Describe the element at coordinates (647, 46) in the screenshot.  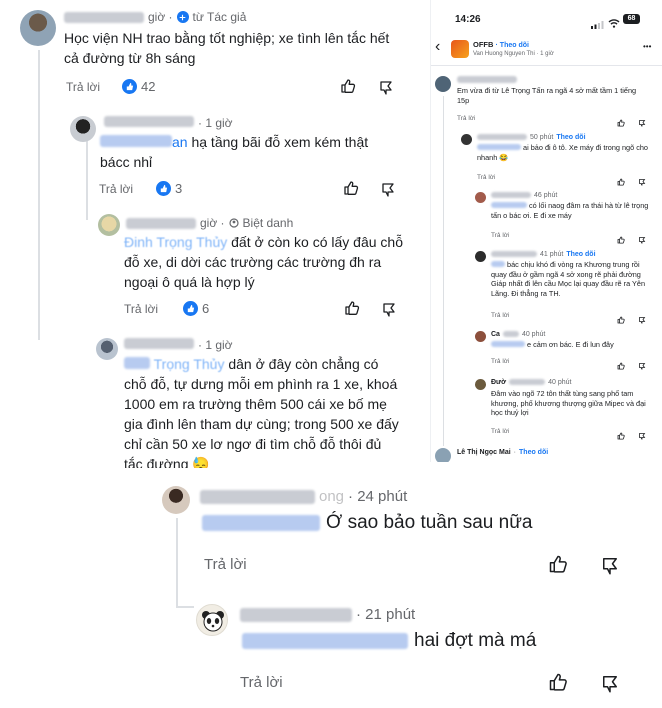
I see `more-options-icon: •••` at that location.